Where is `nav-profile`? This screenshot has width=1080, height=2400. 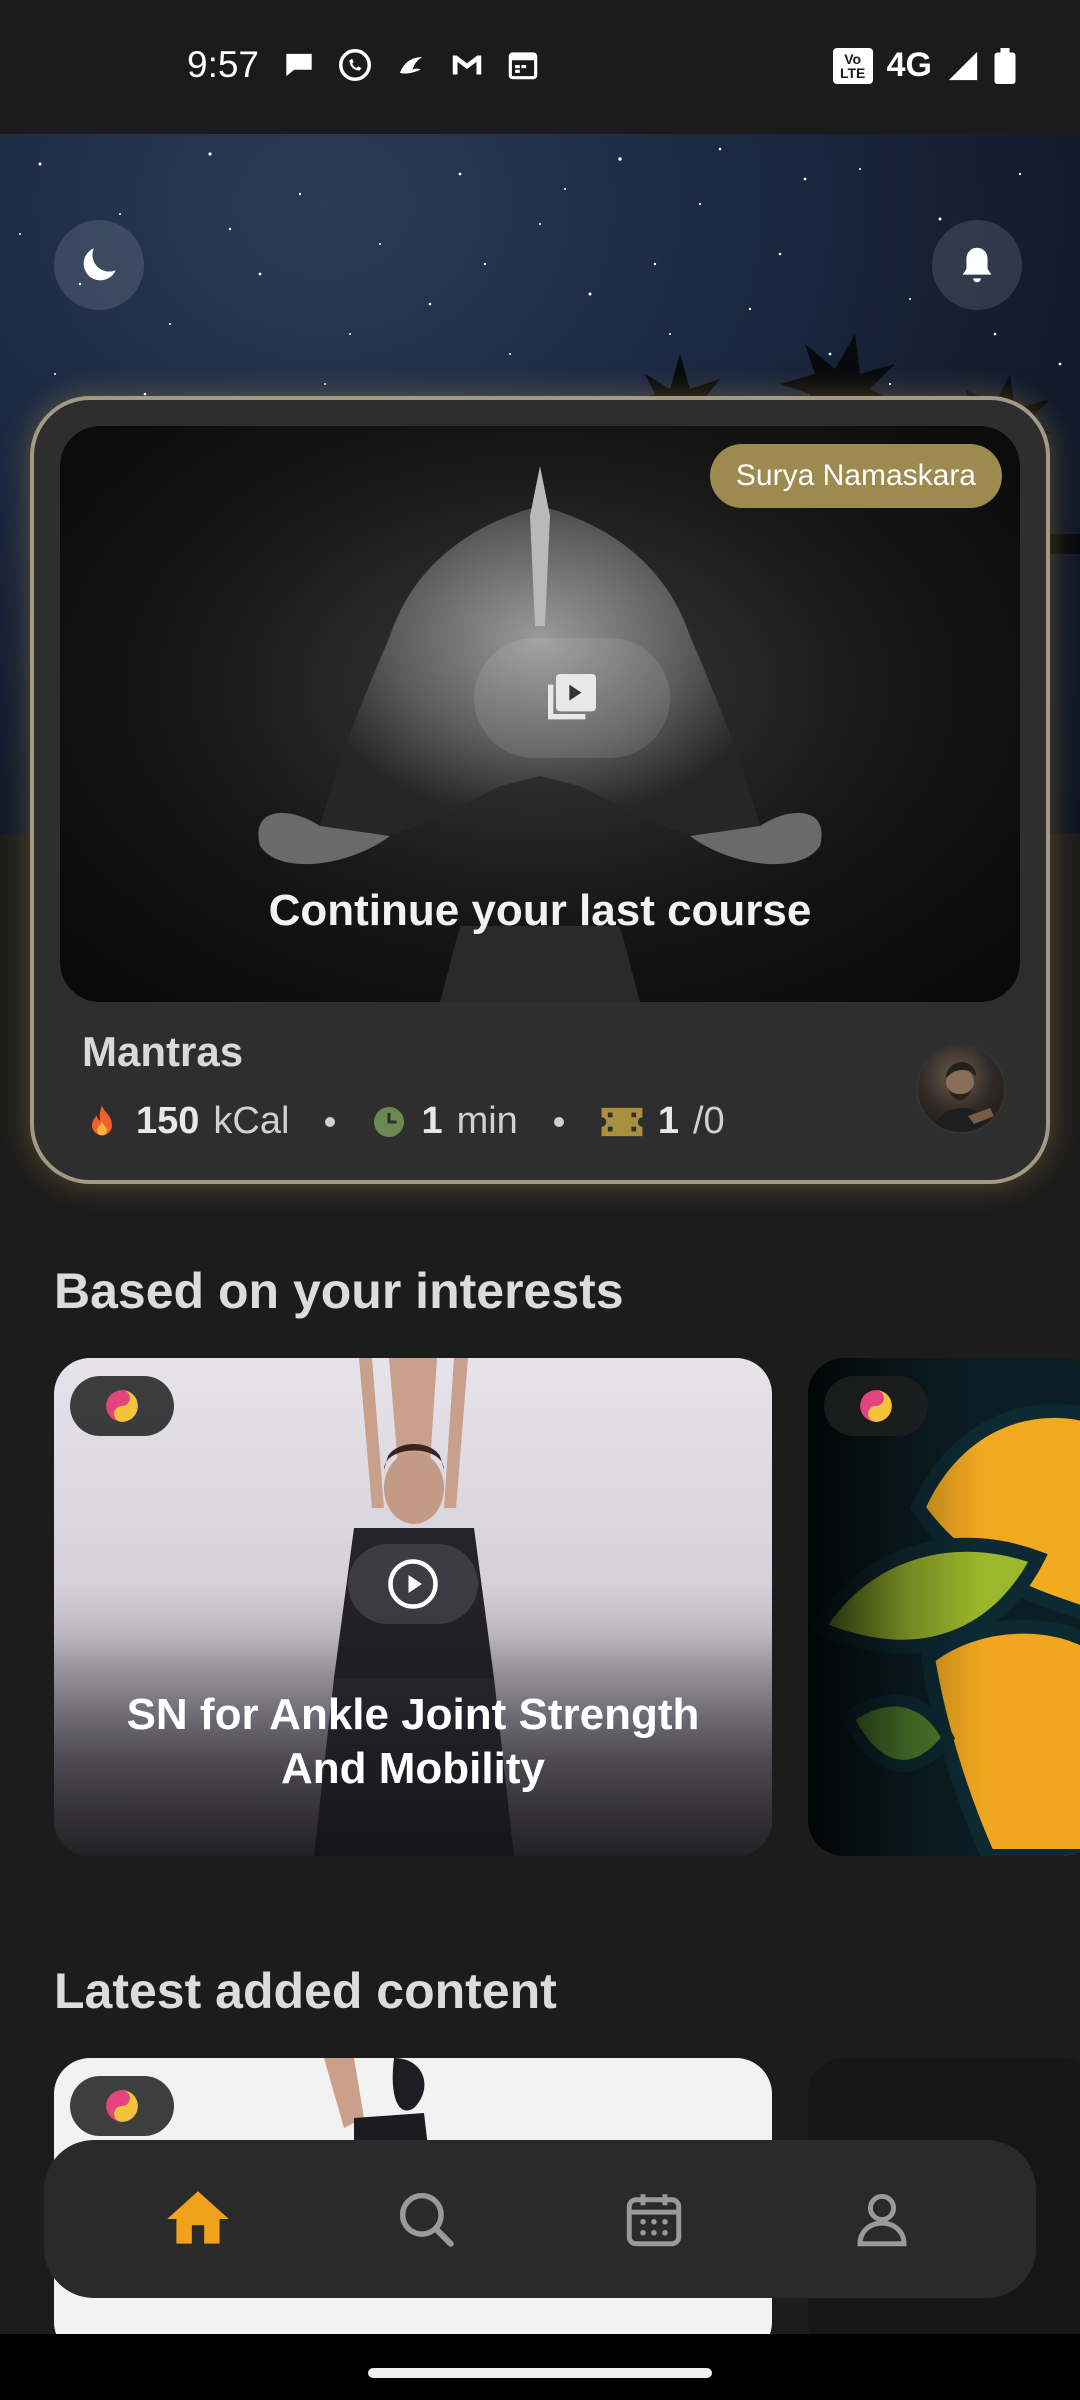 nav-profile is located at coordinates (882, 2219).